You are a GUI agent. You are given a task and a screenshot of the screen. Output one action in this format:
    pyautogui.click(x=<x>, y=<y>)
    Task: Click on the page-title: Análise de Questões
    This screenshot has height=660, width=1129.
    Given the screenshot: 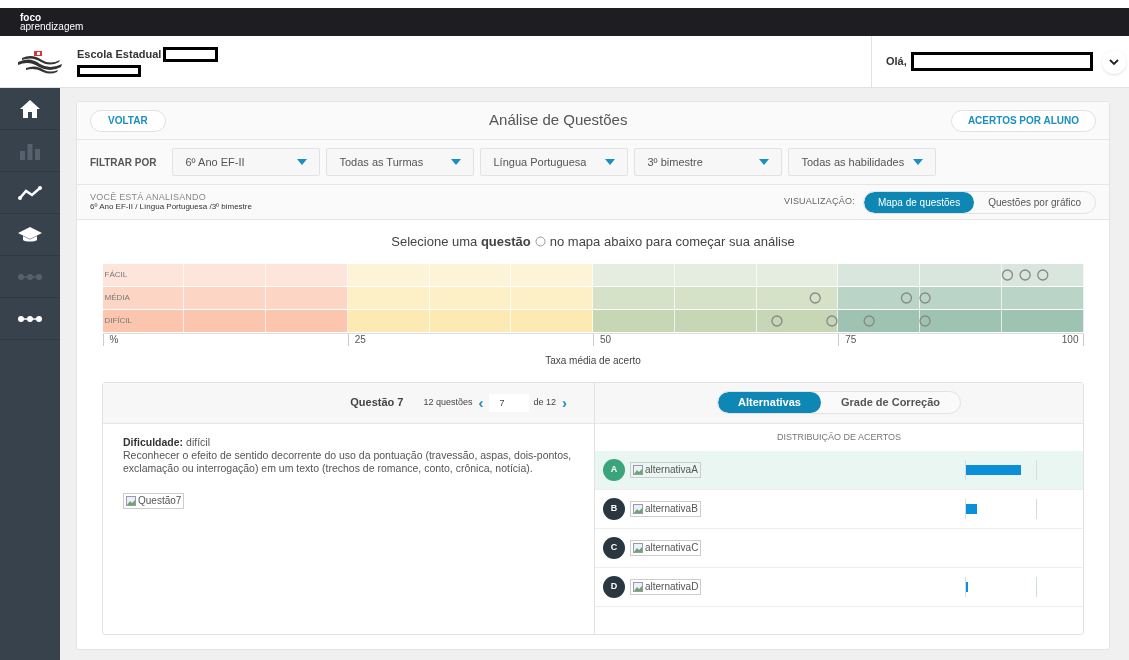 What is the action you would take?
    pyautogui.click(x=558, y=120)
    